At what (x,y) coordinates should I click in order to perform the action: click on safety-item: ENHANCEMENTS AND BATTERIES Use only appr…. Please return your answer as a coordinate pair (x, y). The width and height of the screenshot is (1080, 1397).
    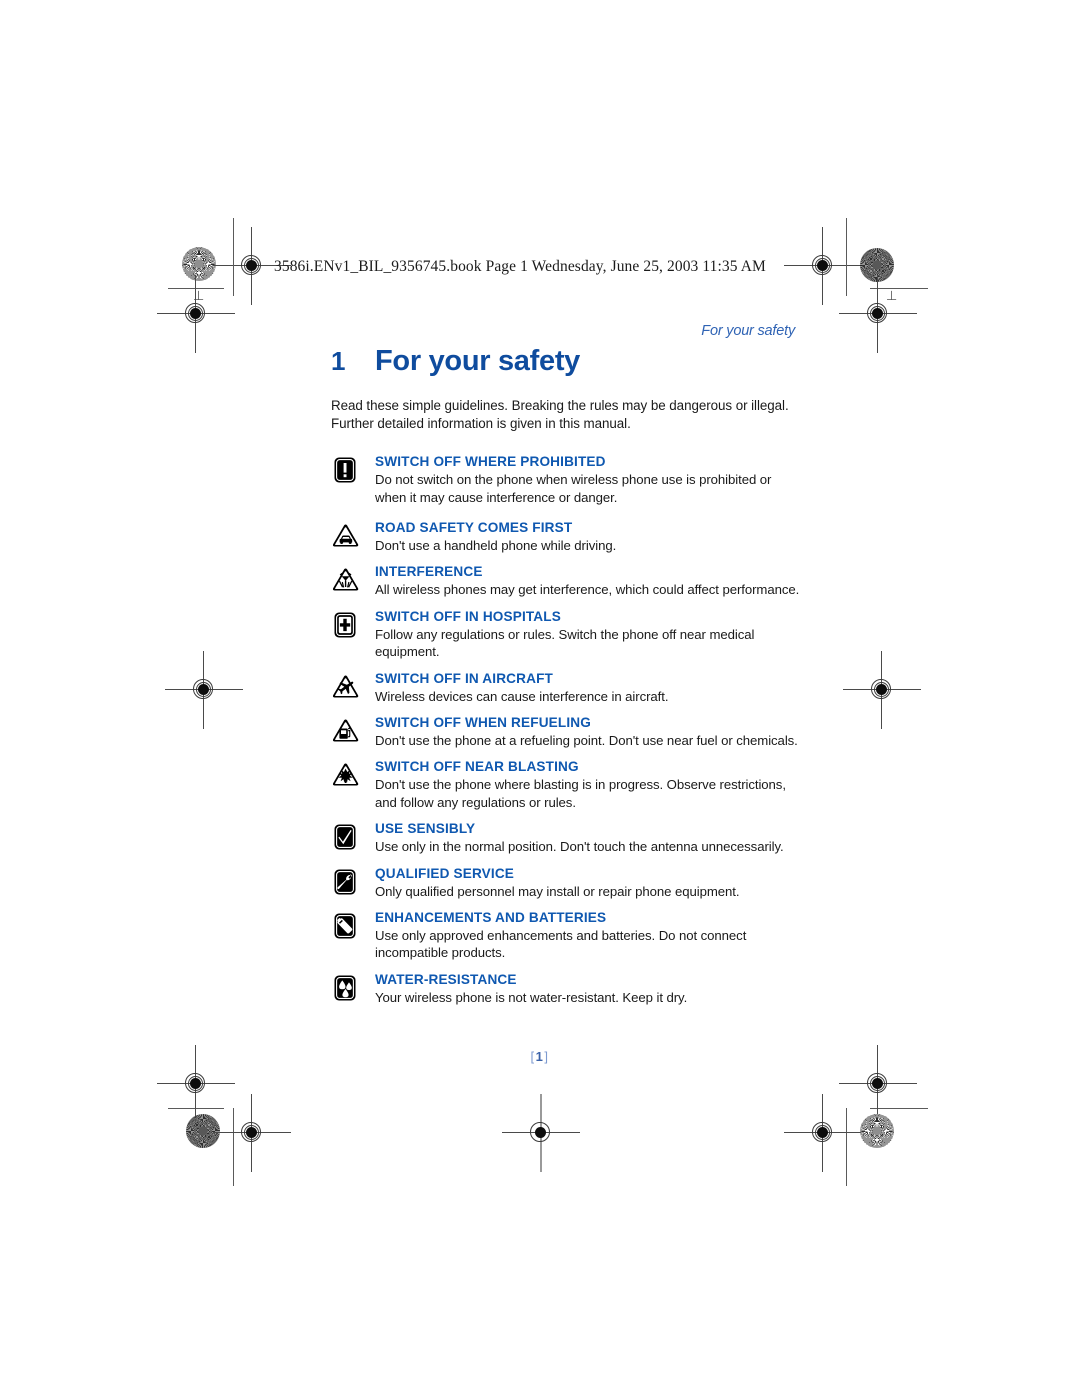
    Looking at the image, I should click on (566, 935).